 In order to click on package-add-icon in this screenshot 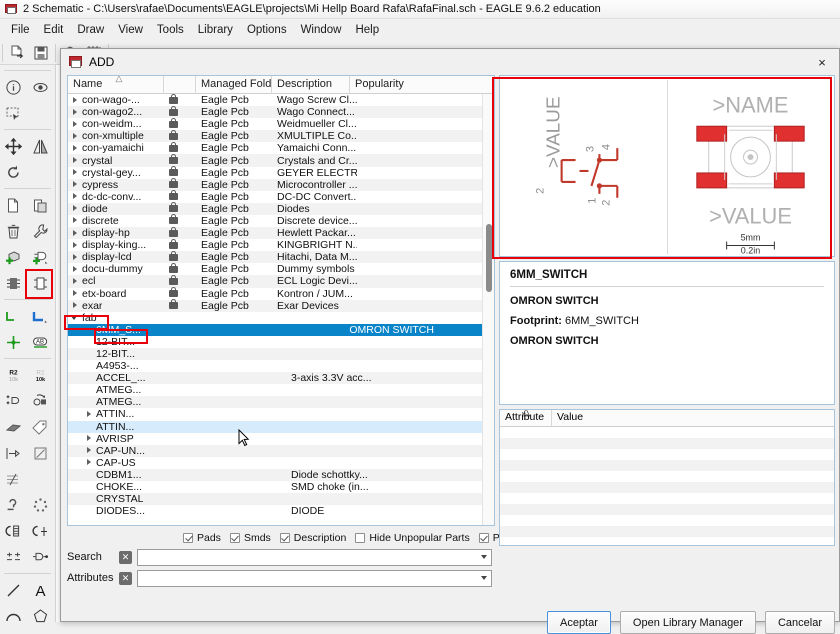, I will do `click(13, 257)`.